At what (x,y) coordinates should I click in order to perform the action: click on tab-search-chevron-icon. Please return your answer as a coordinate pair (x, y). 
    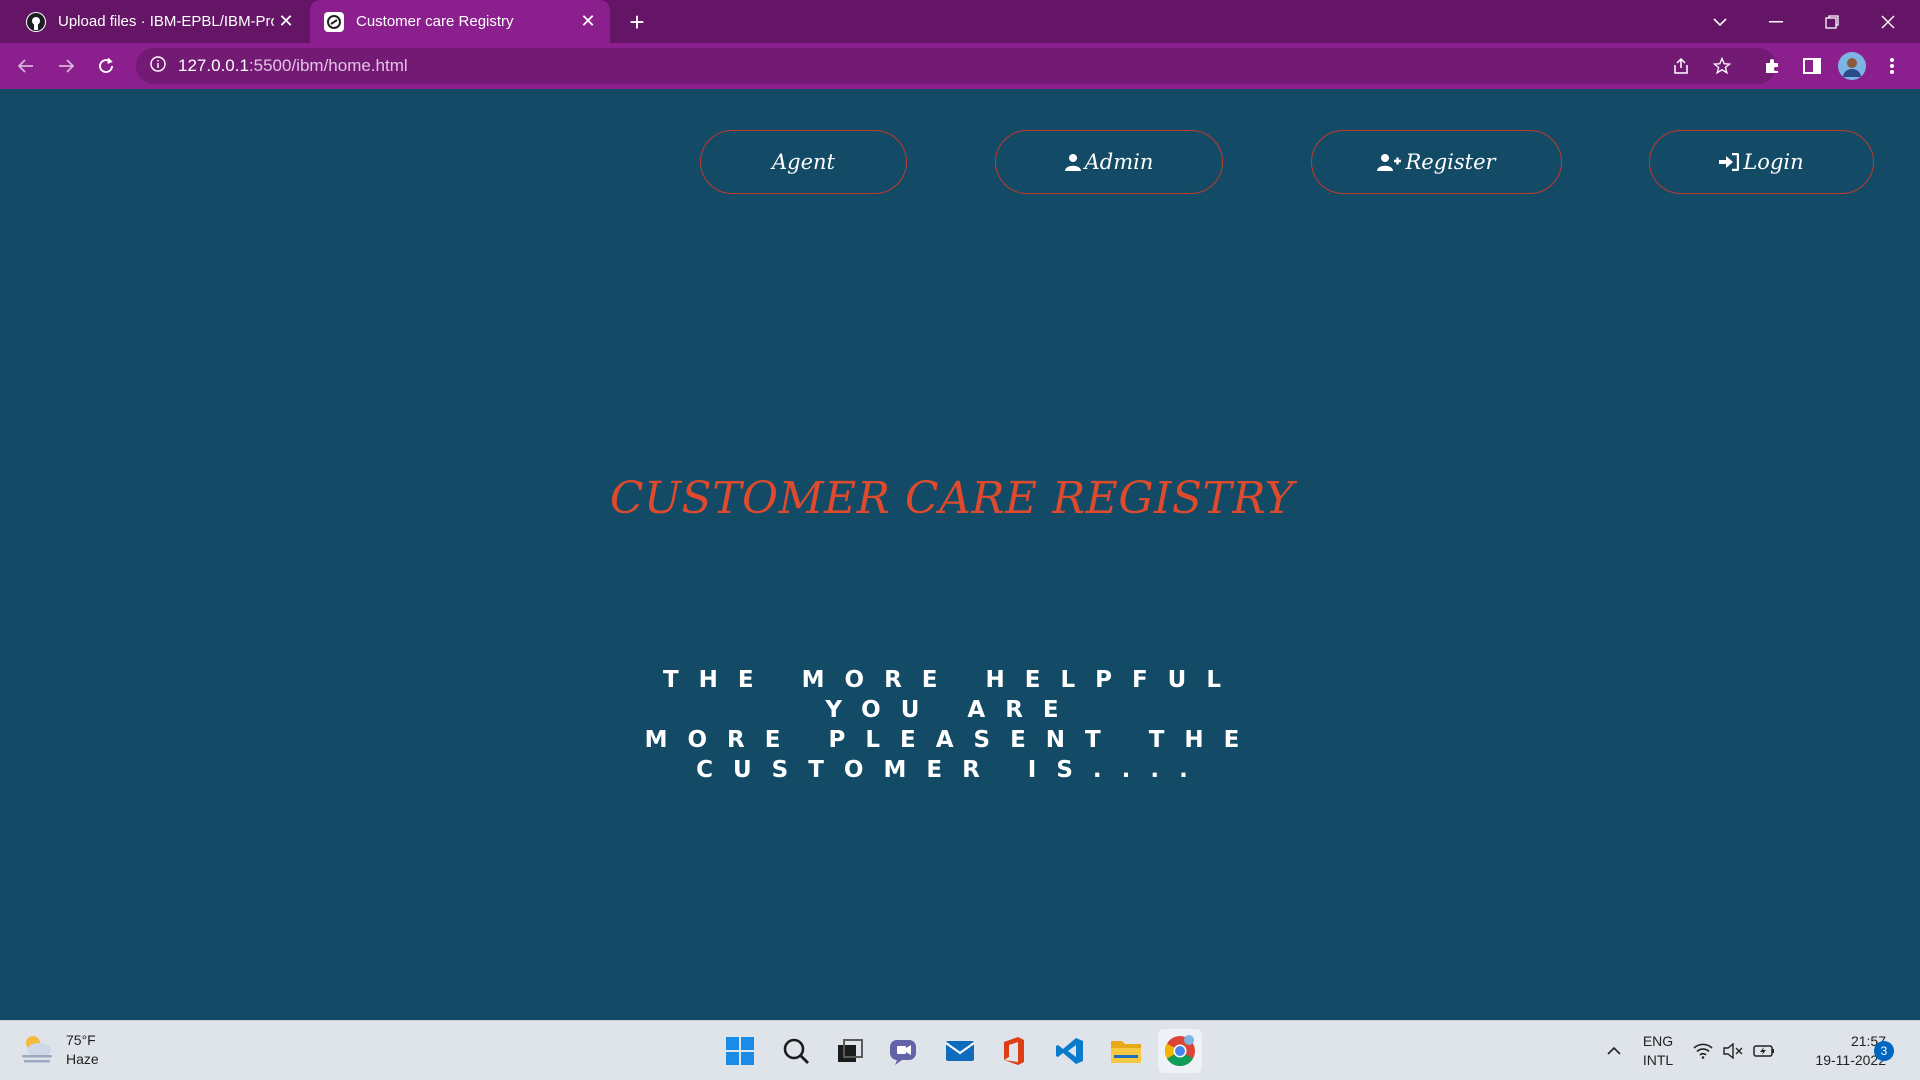
    Looking at the image, I should click on (1720, 21).